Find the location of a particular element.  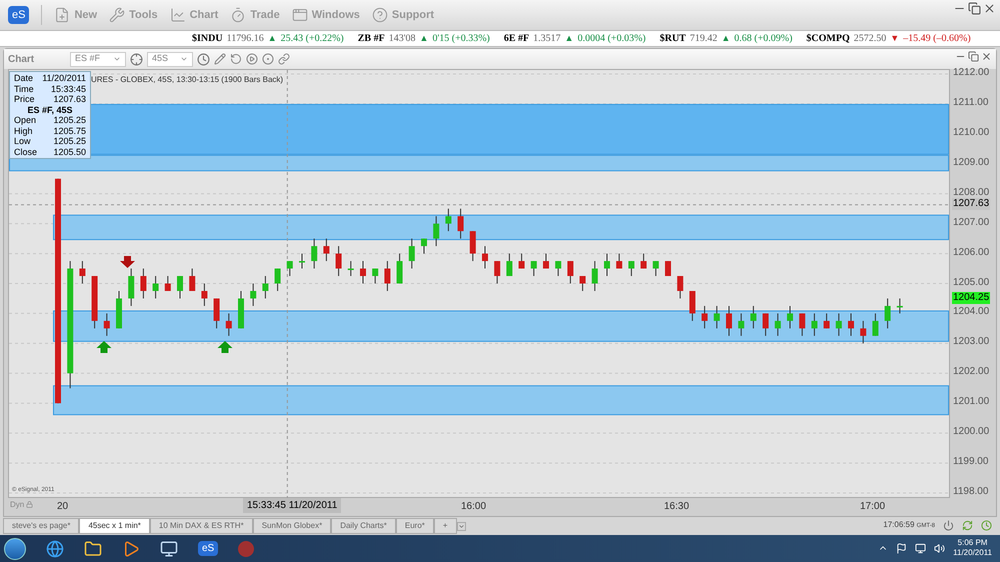

page-tab: 10 Min DAX & ES RTH* is located at coordinates (201, 526).